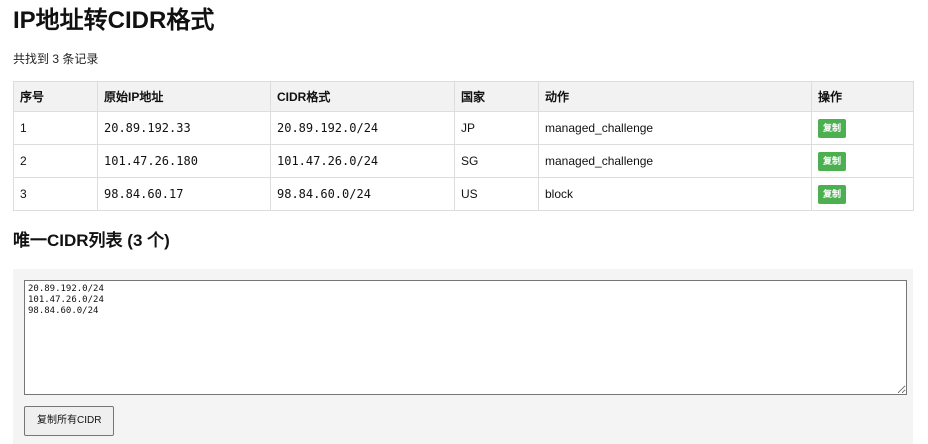 The image size is (928, 444). What do you see at coordinates (496, 96) in the screenshot?
I see `header-country: 国家` at bounding box center [496, 96].